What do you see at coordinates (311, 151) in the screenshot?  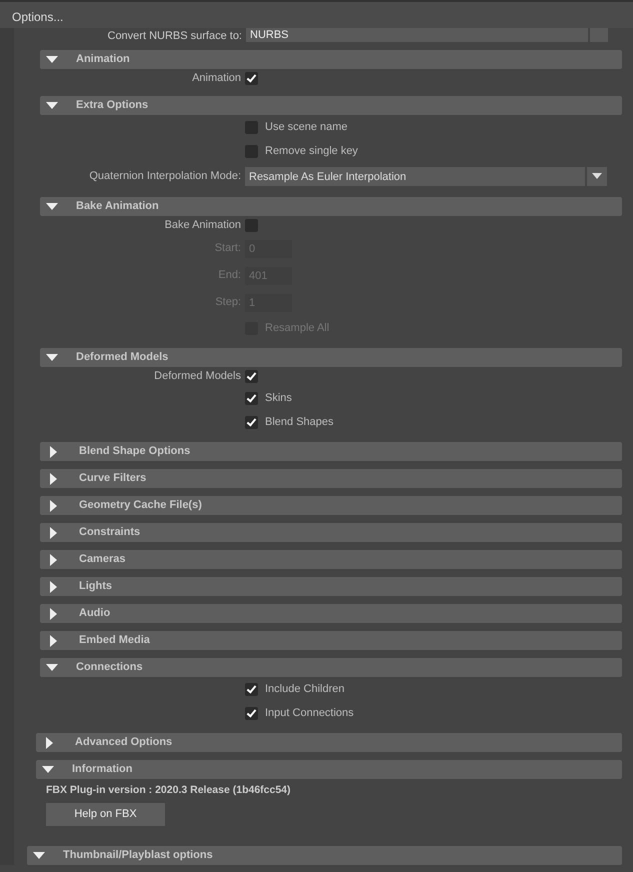 I see `checkbox-label: Remove single key` at bounding box center [311, 151].